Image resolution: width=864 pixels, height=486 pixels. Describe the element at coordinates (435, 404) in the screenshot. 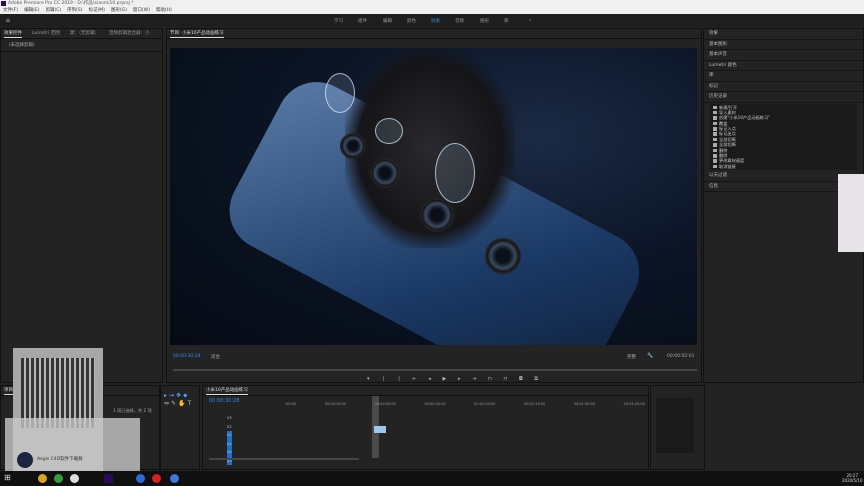

I see `ruler-label: 00:00:45:00` at that location.